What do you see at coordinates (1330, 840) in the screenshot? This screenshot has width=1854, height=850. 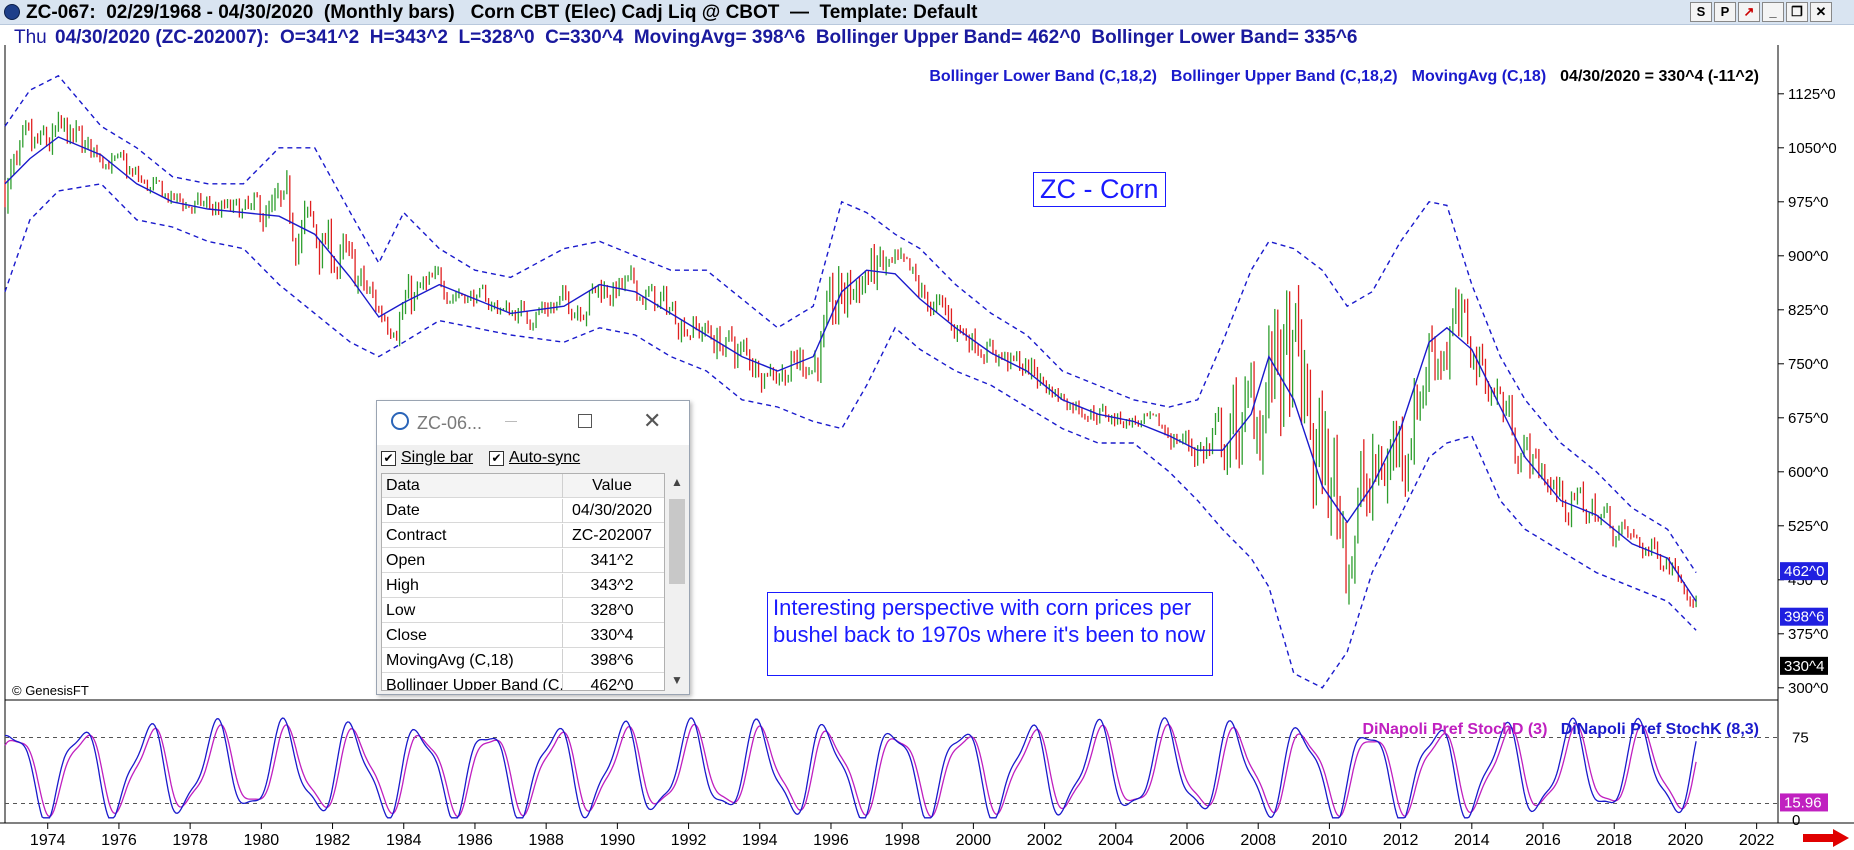 I see `x-tick-label: 2010` at bounding box center [1330, 840].